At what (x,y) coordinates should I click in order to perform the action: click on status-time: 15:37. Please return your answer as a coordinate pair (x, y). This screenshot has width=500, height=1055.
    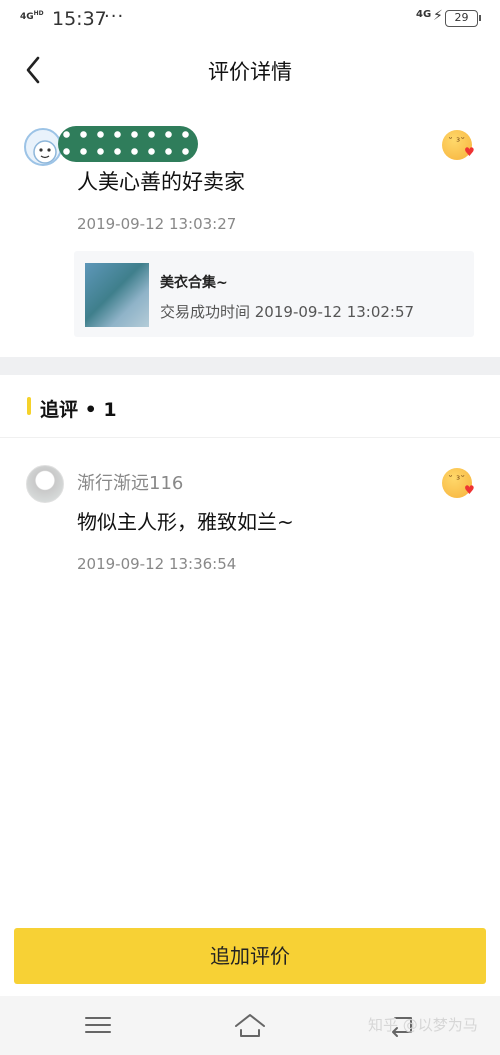
    Looking at the image, I should click on (79, 19).